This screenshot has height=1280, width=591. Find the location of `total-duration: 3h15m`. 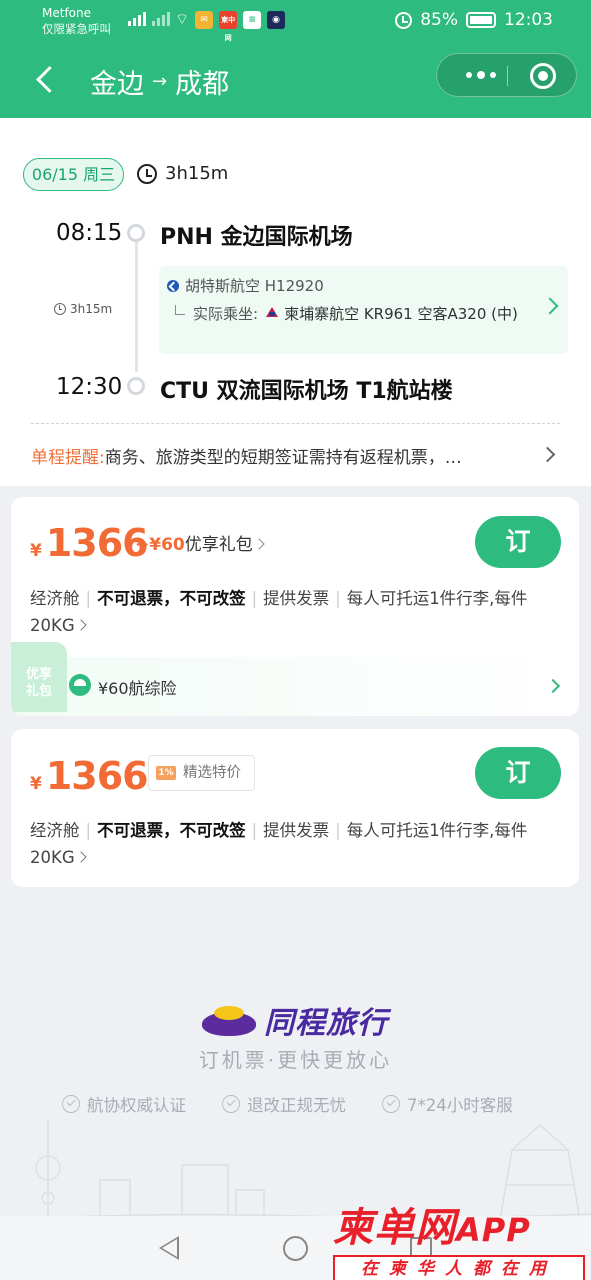

total-duration: 3h15m is located at coordinates (182, 173).